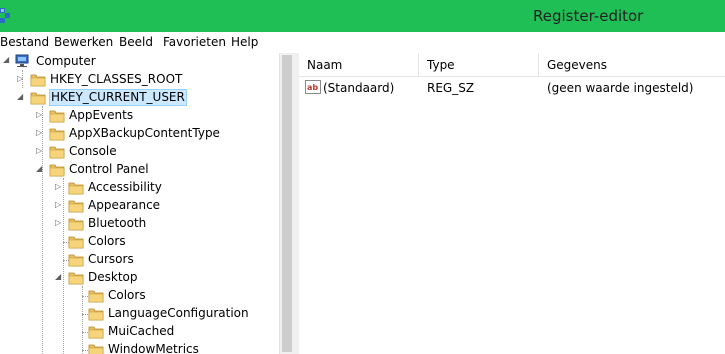  I want to click on tree-vertical-scrollbar, so click(286, 203).